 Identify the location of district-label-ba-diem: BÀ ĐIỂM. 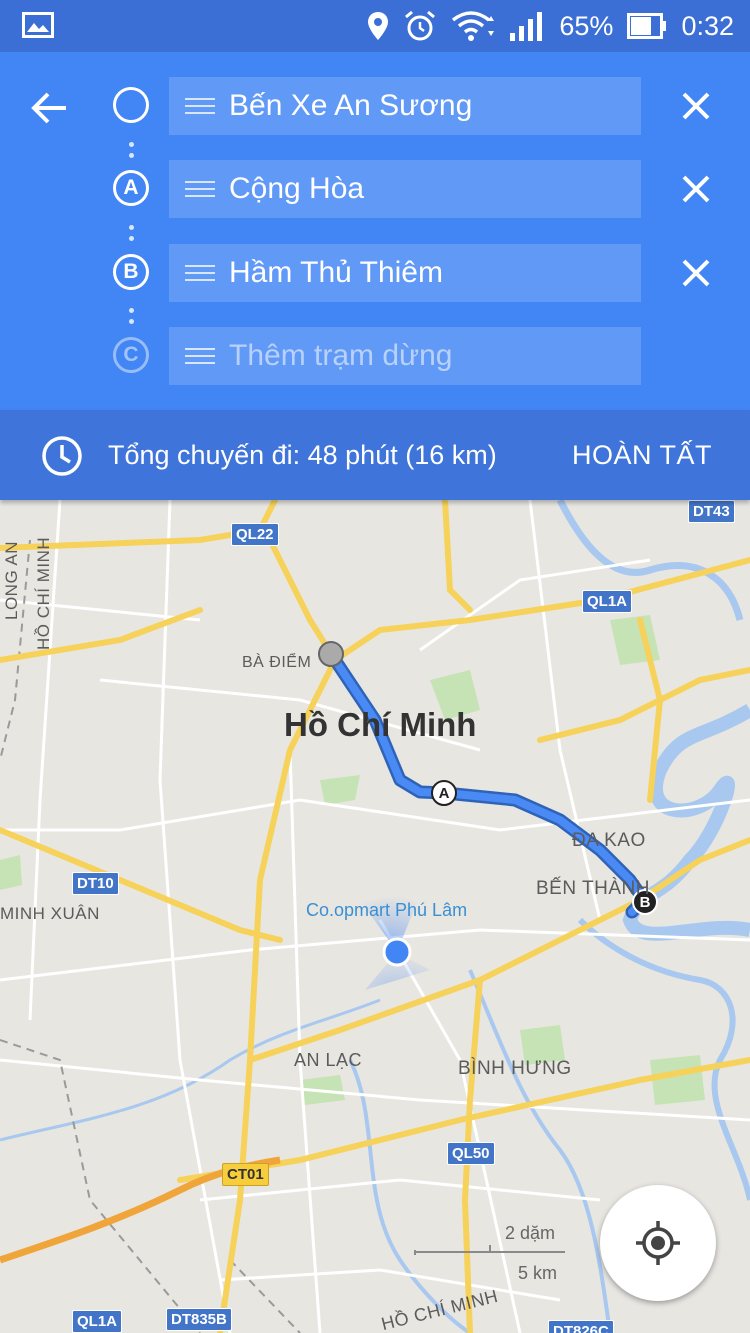
(277, 662).